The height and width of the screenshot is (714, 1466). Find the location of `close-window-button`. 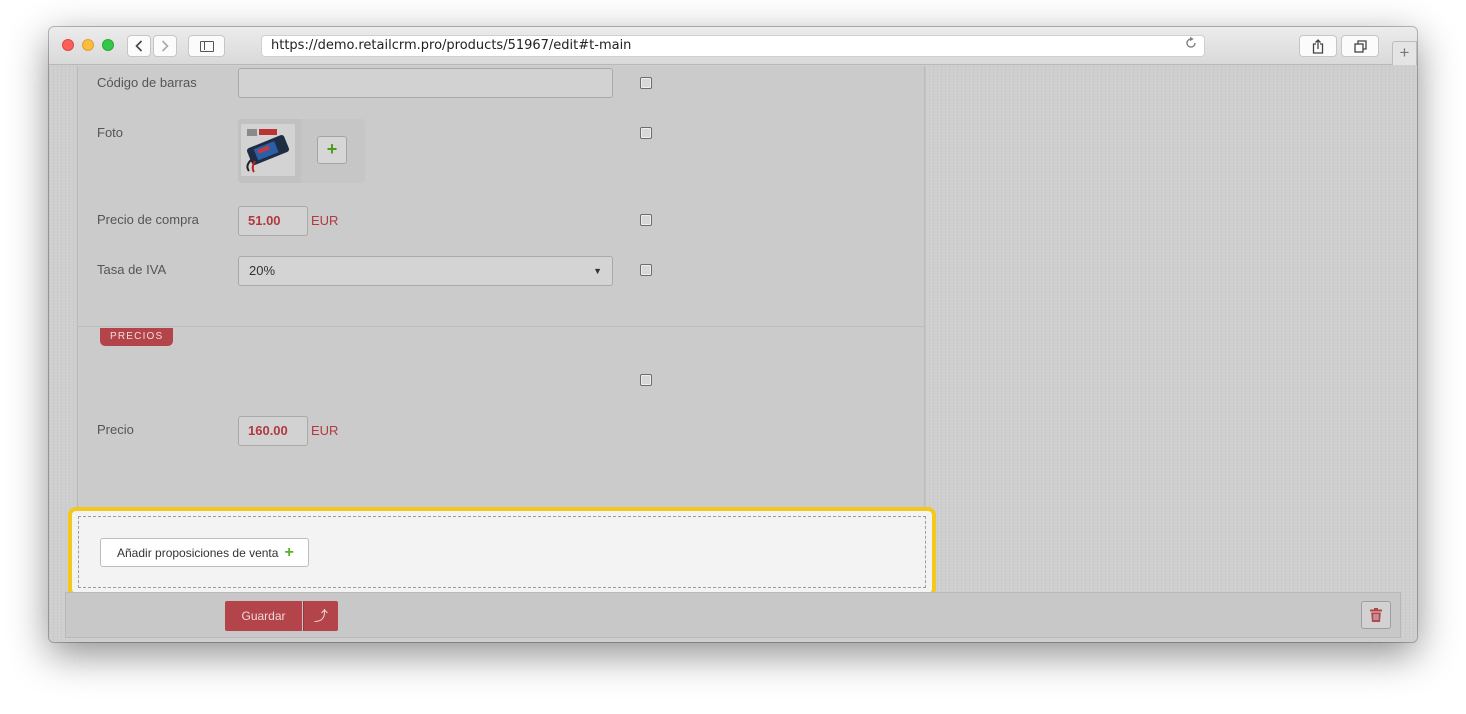

close-window-button is located at coordinates (68, 45).